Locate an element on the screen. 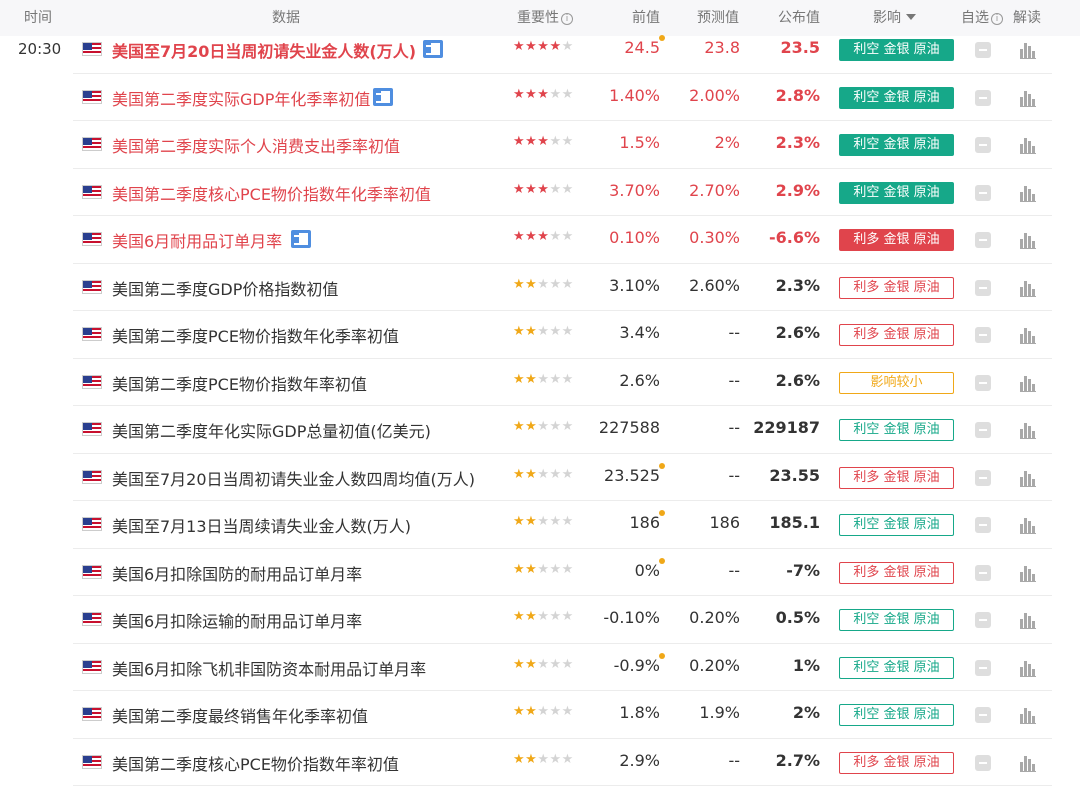  event-name: 美国第二季度核心PCE物价指数年化季率初值 is located at coordinates (271, 193).